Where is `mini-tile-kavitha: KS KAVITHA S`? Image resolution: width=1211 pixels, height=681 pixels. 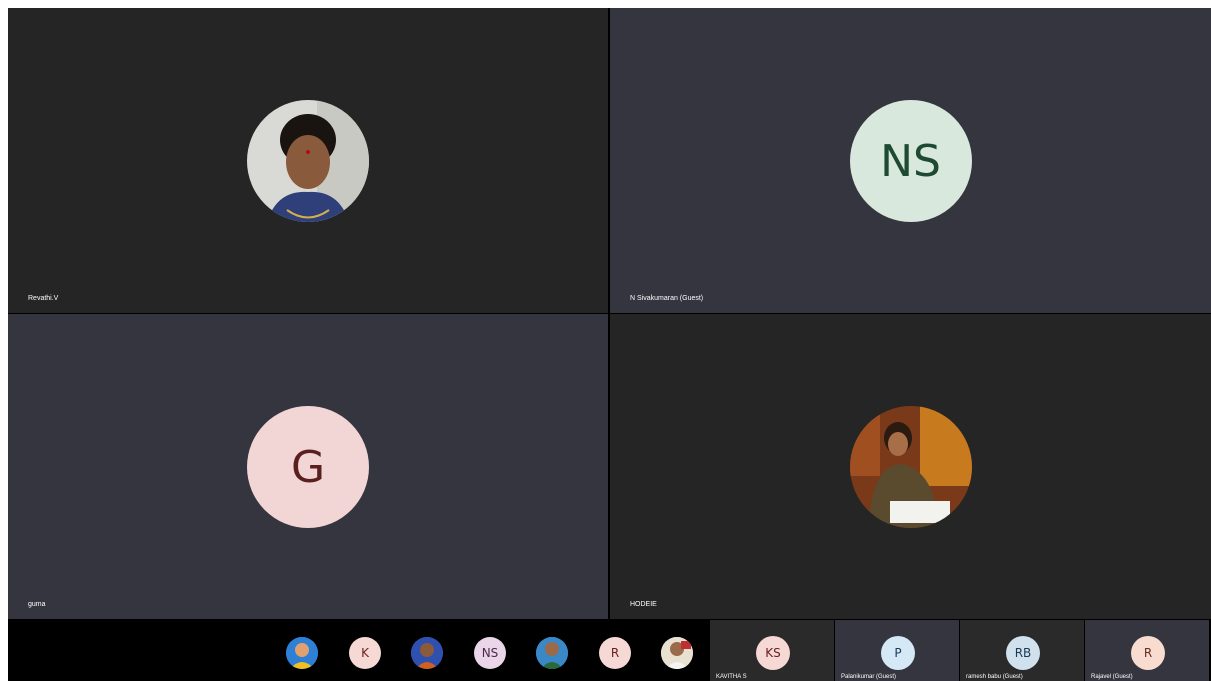 mini-tile-kavitha: KS KAVITHA S is located at coordinates (772, 650).